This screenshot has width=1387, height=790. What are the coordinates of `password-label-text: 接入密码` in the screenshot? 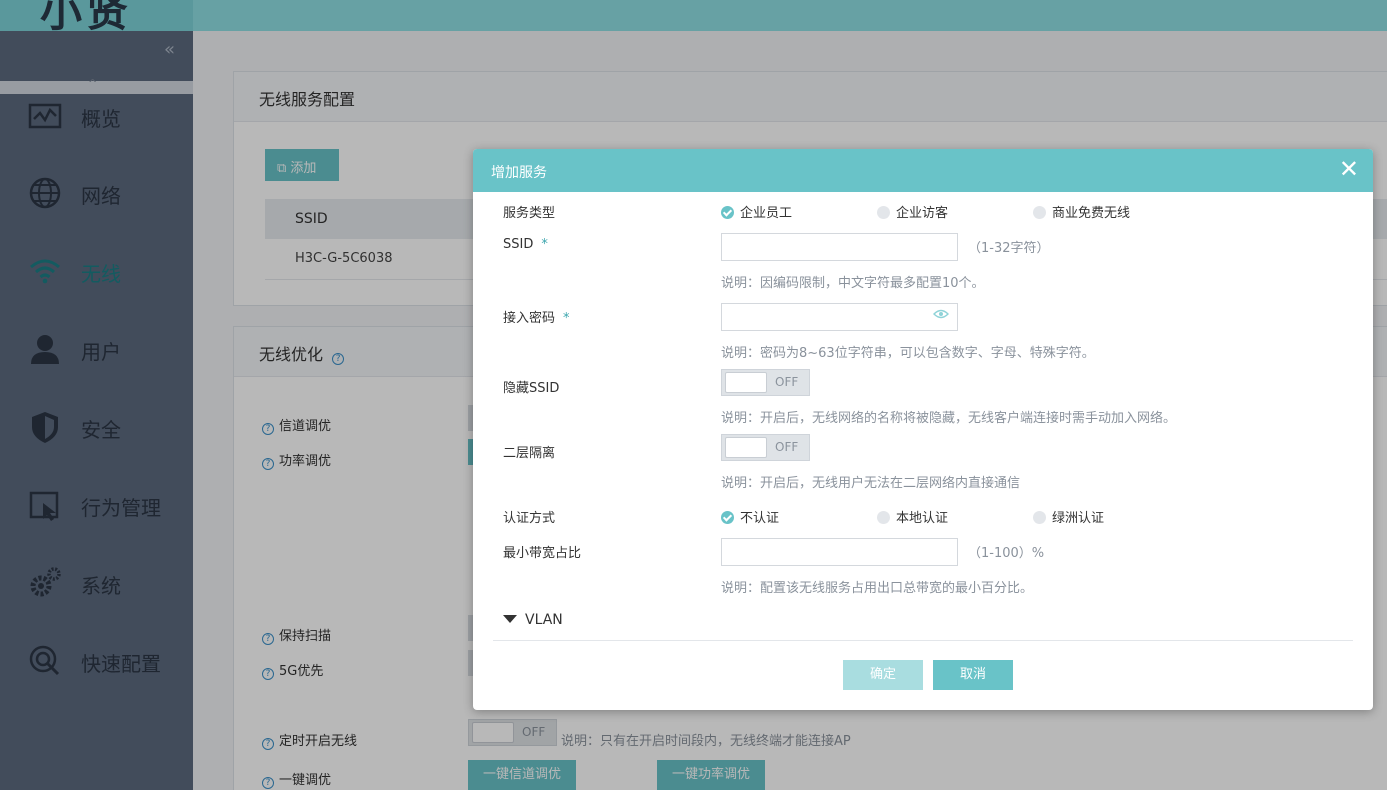 It's located at (529, 318).